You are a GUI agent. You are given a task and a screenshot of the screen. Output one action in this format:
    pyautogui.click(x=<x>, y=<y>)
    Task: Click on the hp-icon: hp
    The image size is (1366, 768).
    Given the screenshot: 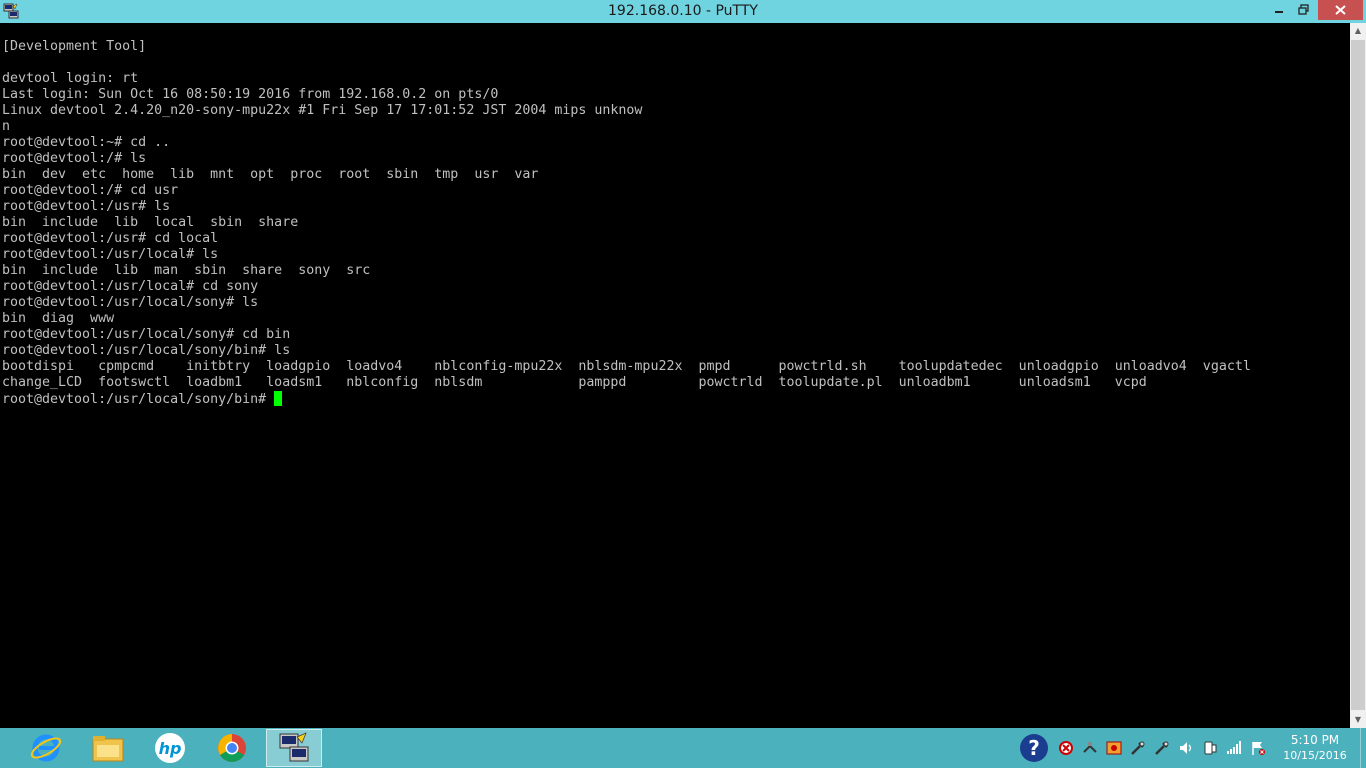 What is the action you would take?
    pyautogui.click(x=170, y=748)
    